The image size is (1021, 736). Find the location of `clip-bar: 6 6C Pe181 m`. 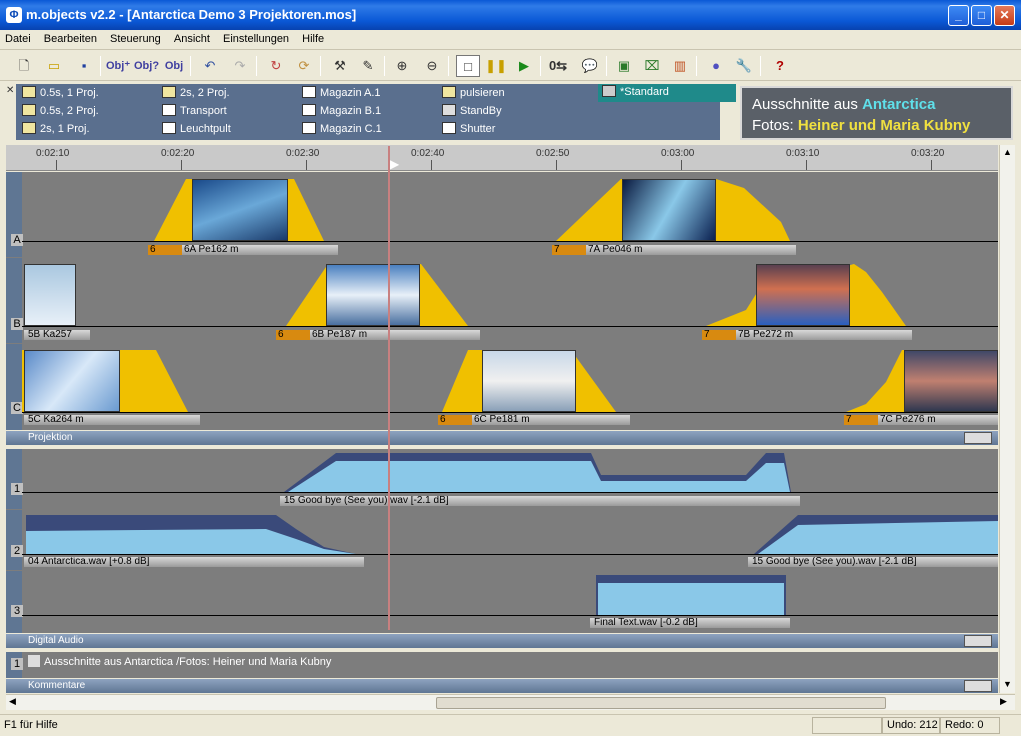

clip-bar: 6 6C Pe181 m is located at coordinates (534, 420).